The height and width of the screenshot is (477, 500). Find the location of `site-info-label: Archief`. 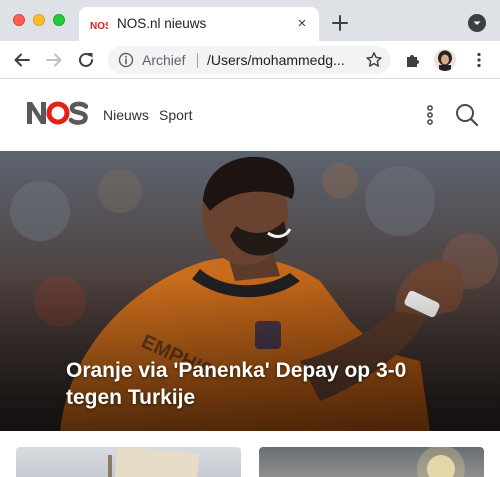

site-info-label: Archief is located at coordinates (164, 60).